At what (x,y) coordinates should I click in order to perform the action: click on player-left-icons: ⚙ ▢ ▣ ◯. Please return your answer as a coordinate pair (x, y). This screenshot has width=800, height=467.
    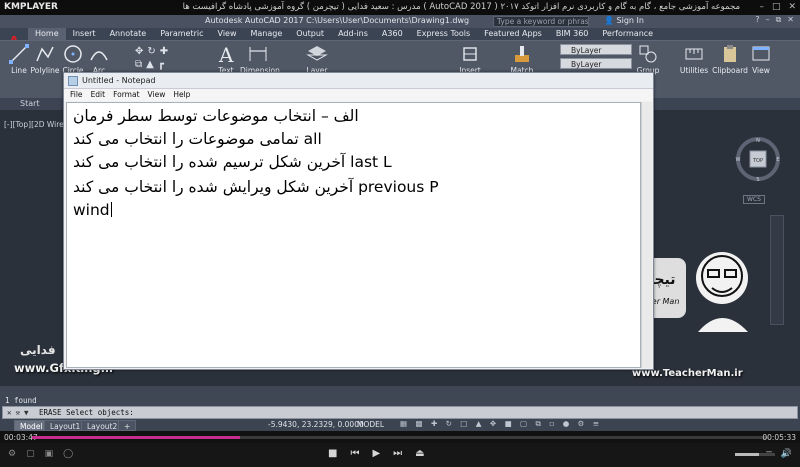
    Looking at the image, I should click on (40, 454).